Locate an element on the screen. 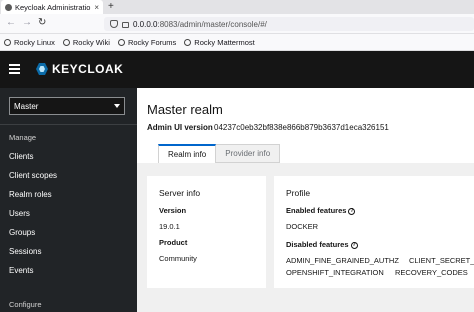 Image resolution: width=474 pixels, height=312 pixels. favicon-icon is located at coordinates (8, 7).